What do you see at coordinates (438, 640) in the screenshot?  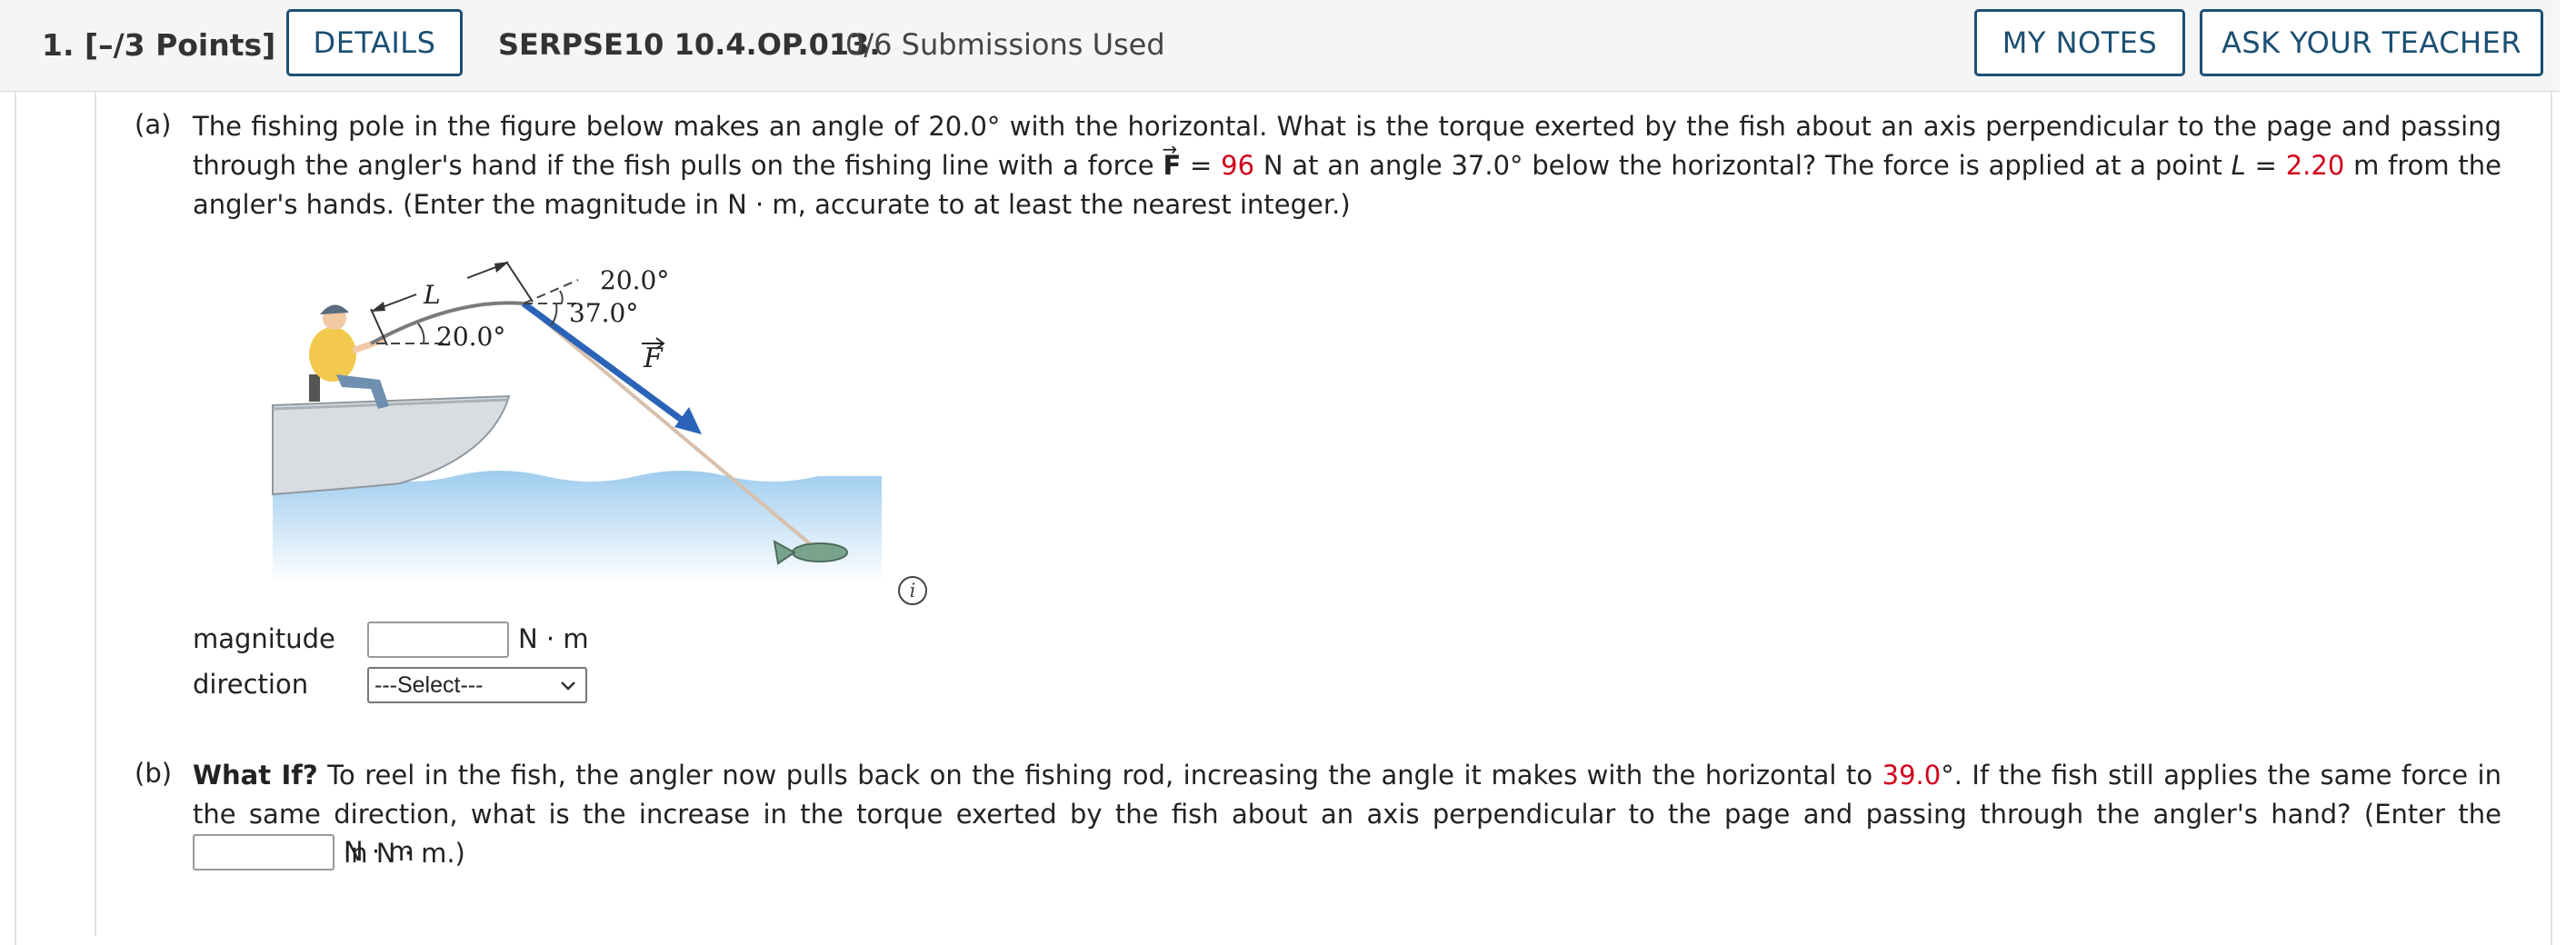 I see `magnitude-input` at bounding box center [438, 640].